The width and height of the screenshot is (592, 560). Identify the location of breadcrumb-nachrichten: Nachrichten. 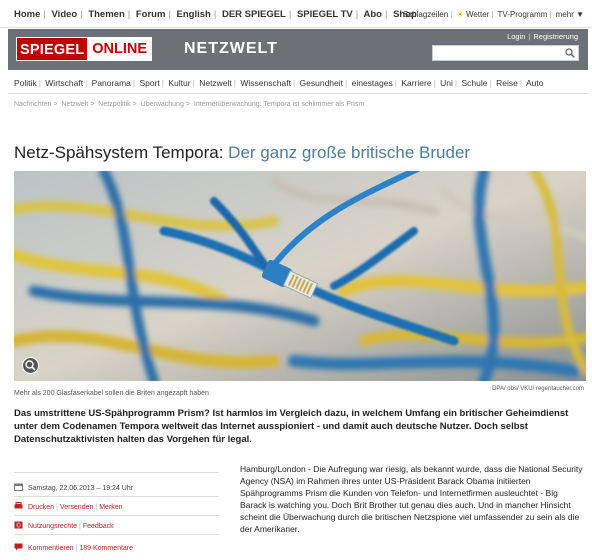
(32, 104).